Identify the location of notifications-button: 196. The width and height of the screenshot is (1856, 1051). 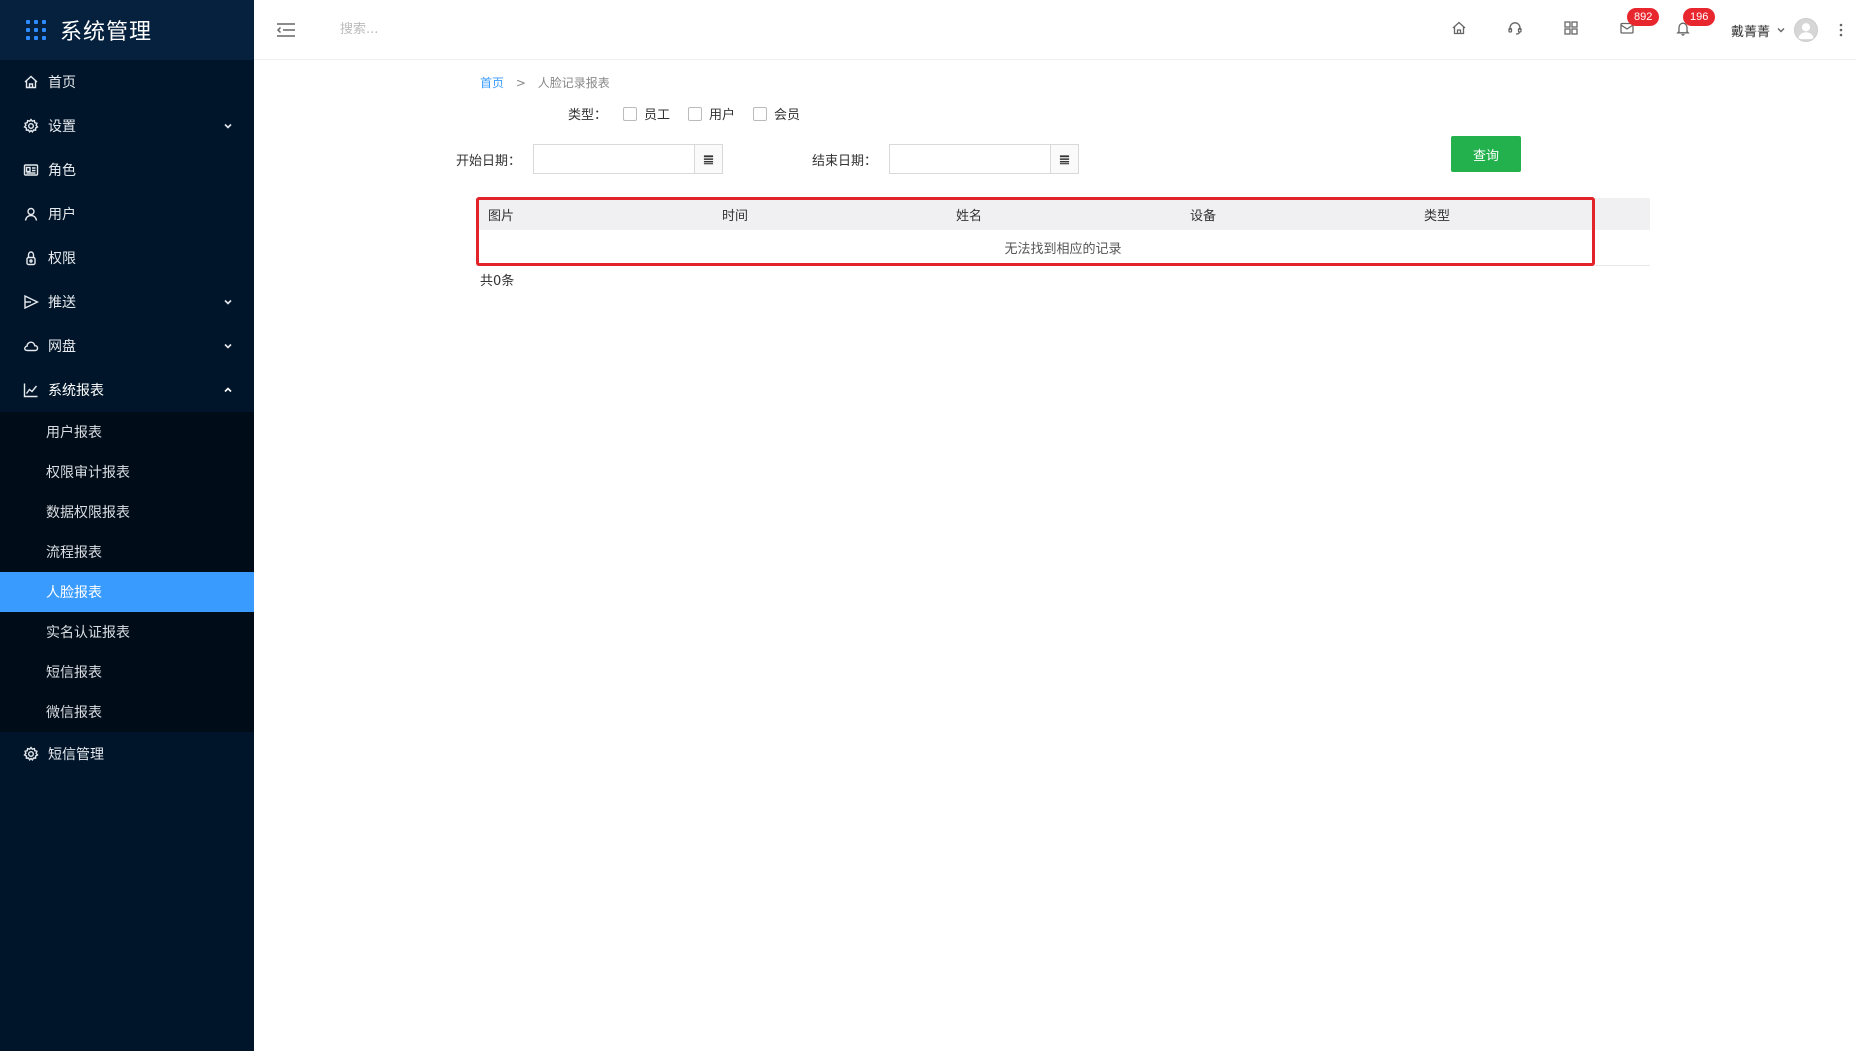
(1685, 30).